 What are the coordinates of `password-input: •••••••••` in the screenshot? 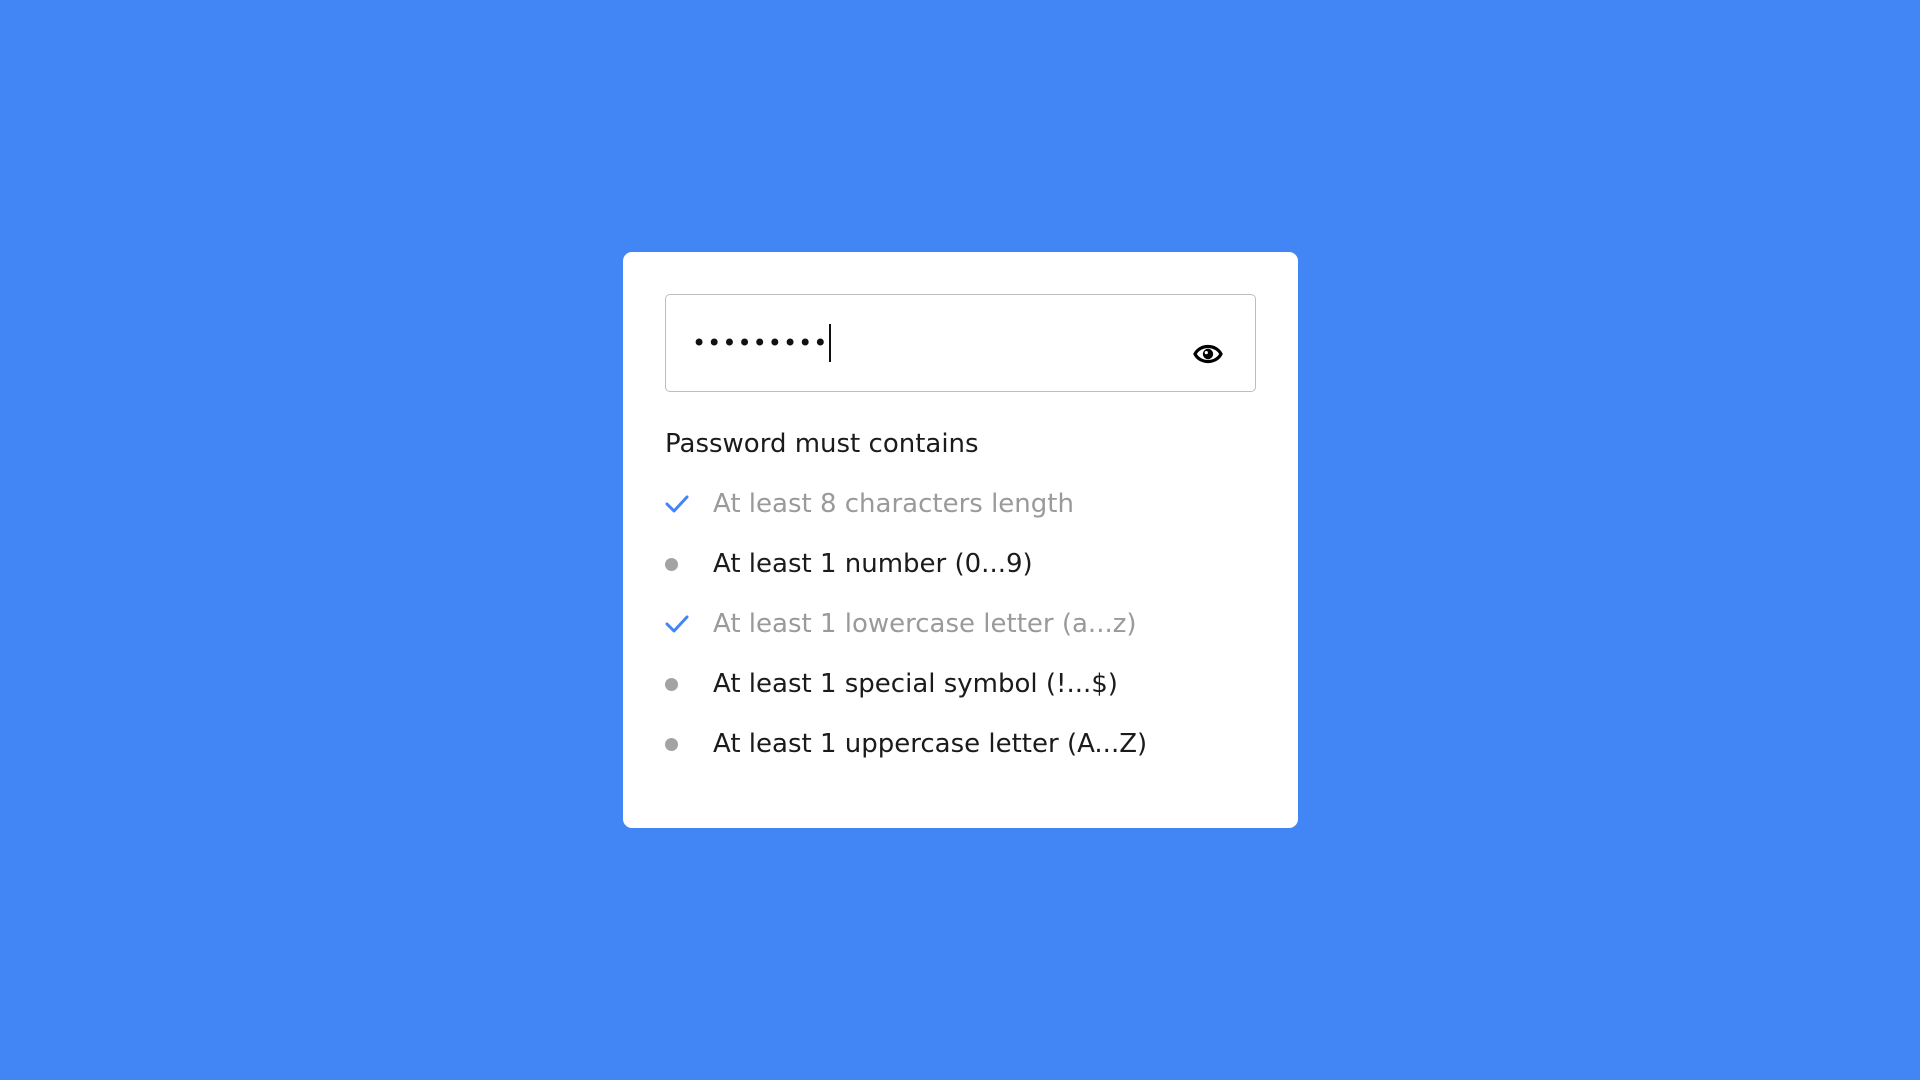 It's located at (960, 343).